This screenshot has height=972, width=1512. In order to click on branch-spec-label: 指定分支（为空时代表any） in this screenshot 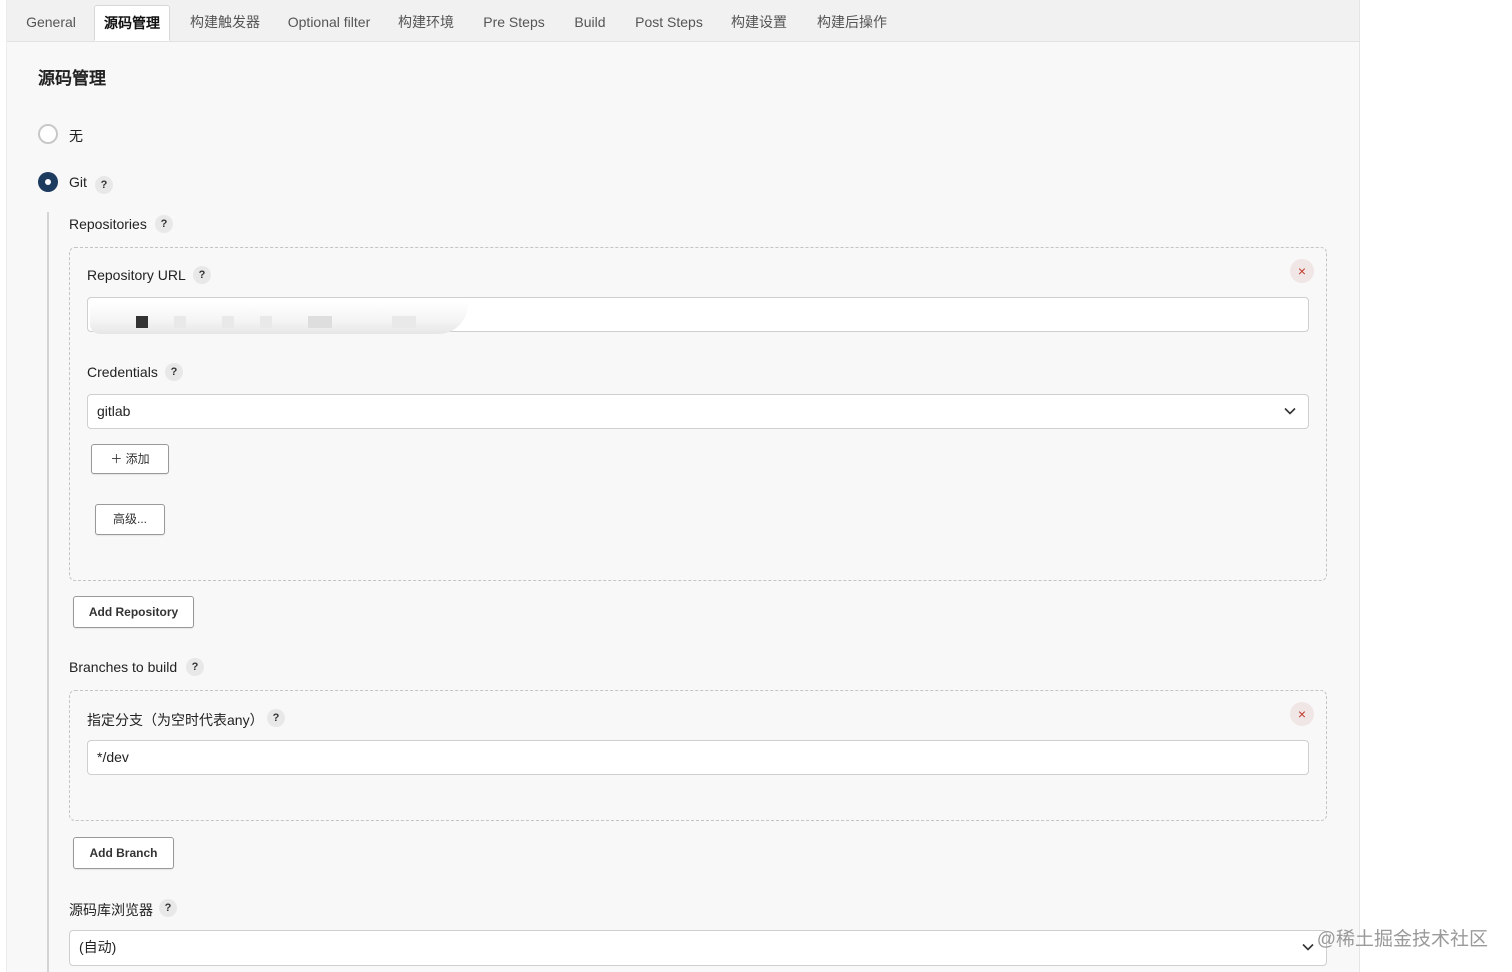, I will do `click(175, 720)`.